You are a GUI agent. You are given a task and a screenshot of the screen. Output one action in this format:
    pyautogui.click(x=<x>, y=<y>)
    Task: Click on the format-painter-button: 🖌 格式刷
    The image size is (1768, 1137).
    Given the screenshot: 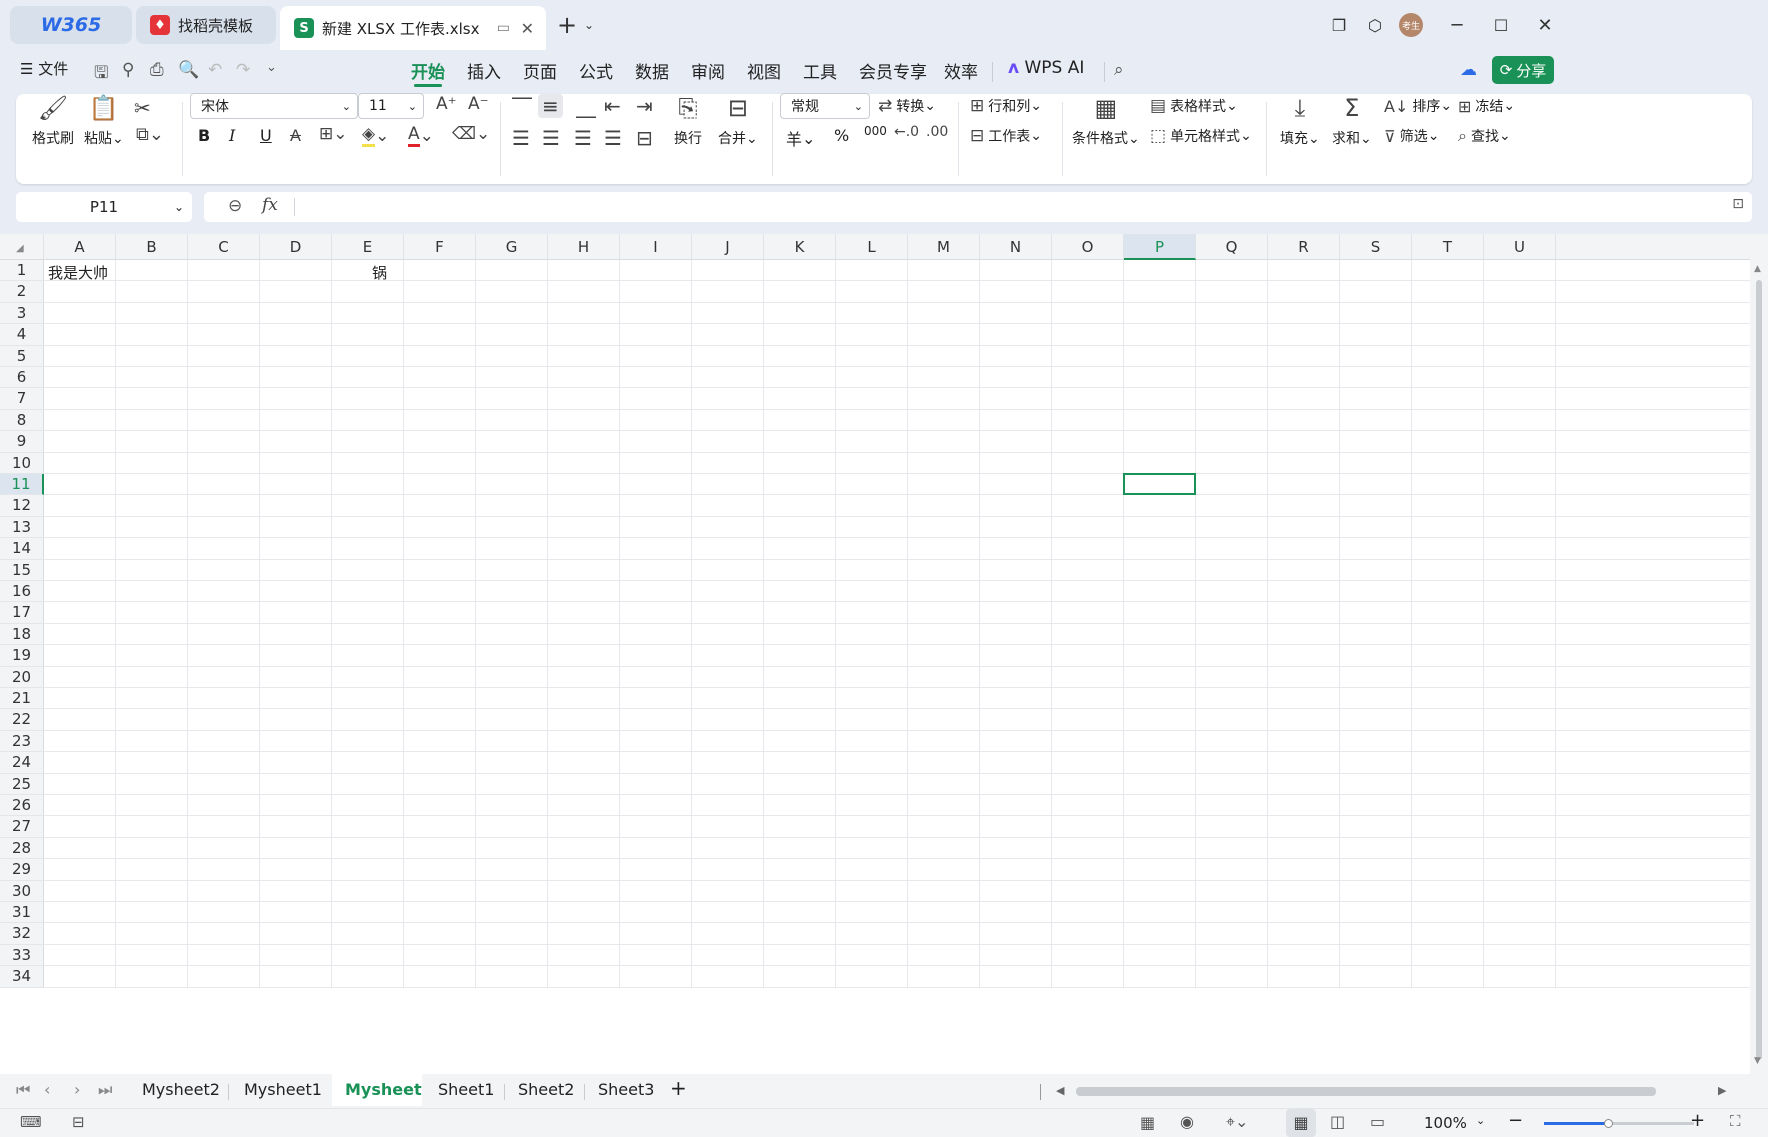 What is the action you would take?
    pyautogui.click(x=53, y=121)
    